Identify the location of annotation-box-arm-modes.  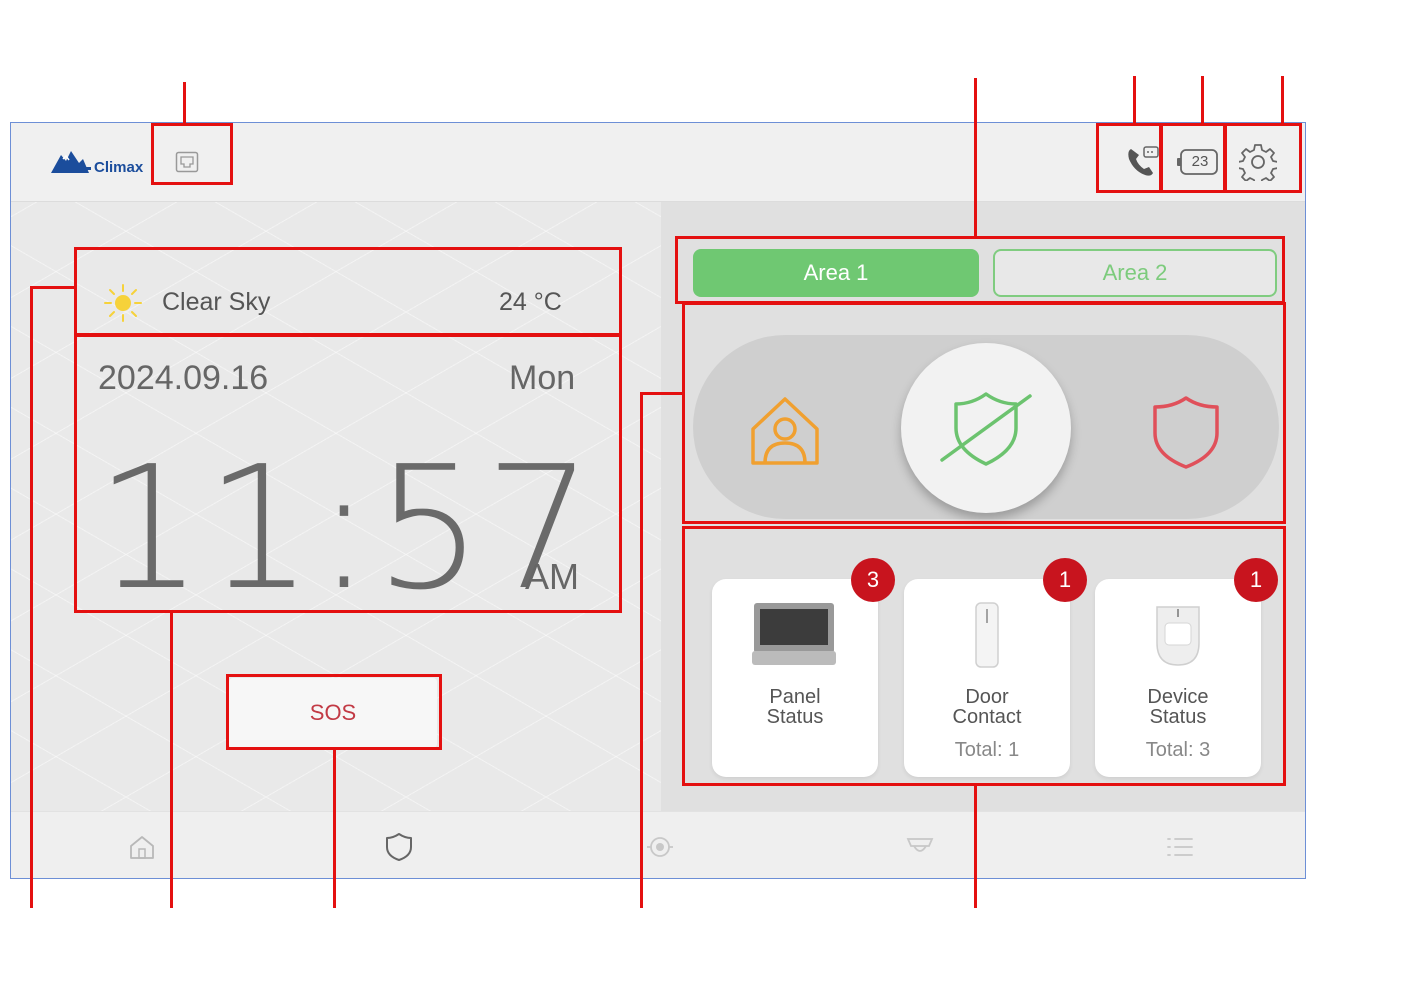
(984, 413).